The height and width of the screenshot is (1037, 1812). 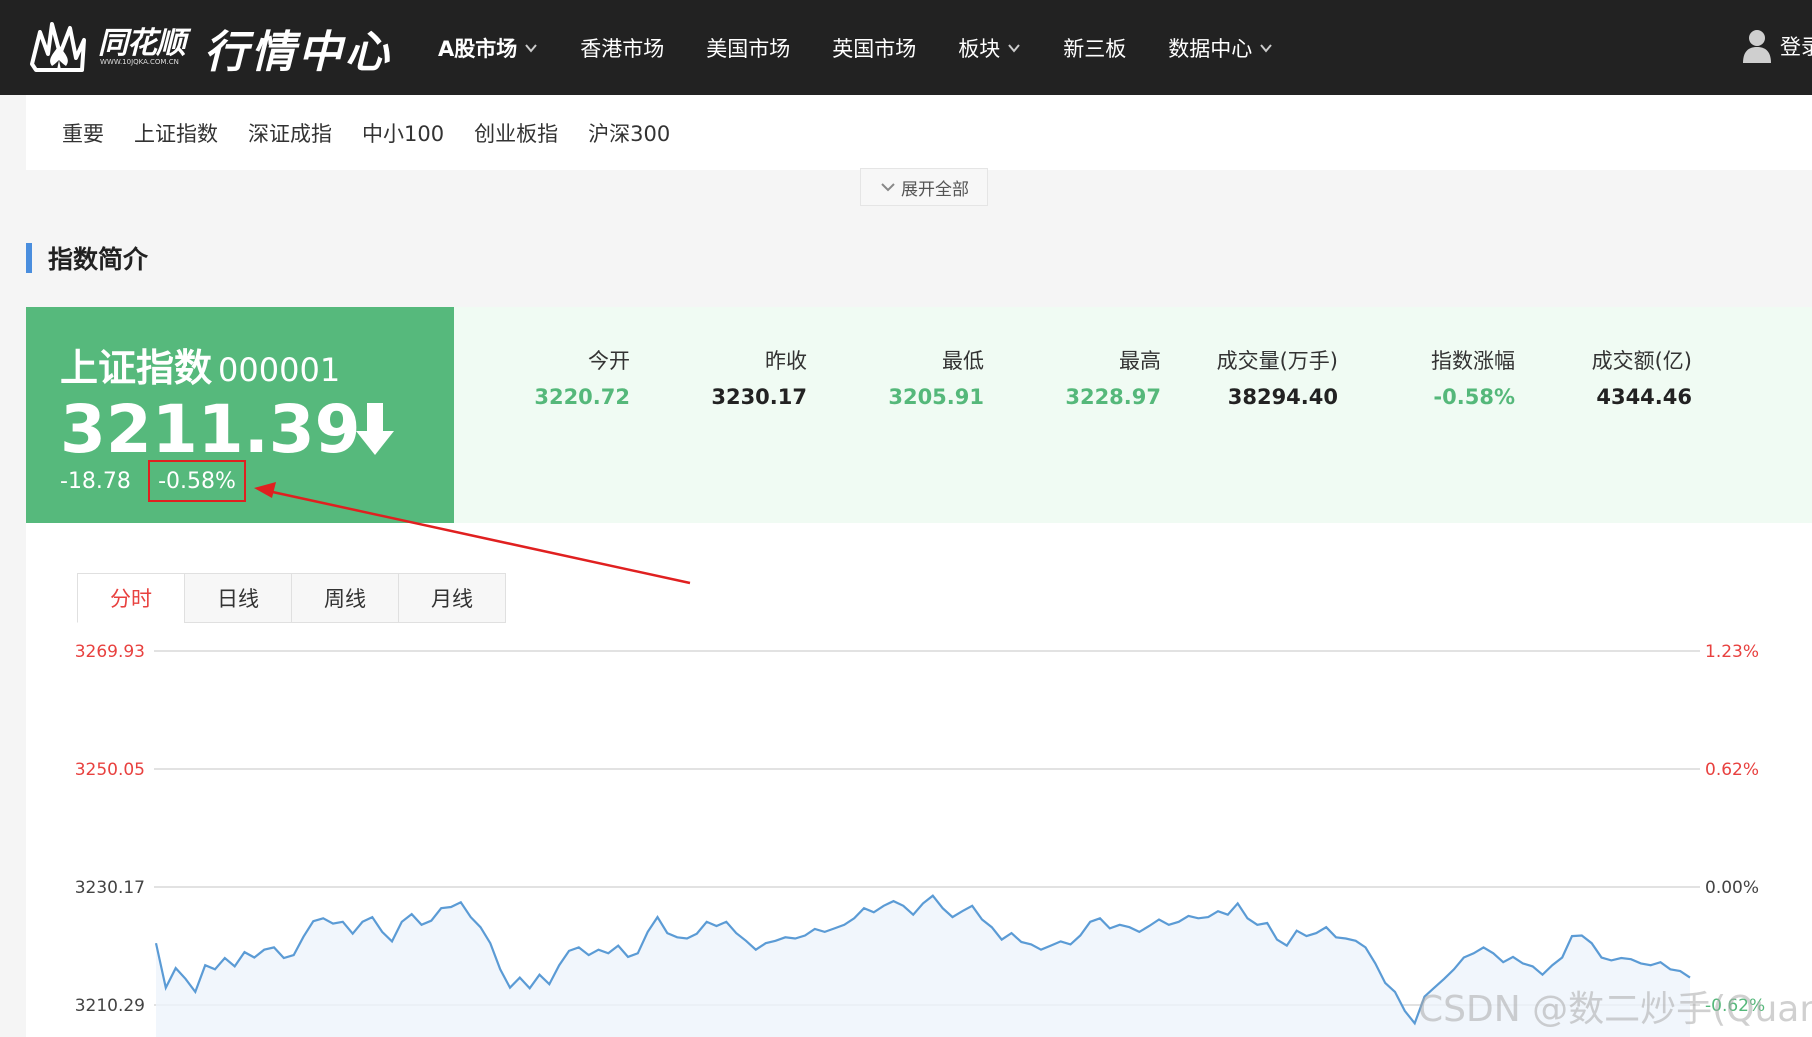 What do you see at coordinates (1732, 652) in the screenshot?
I see `y-tick-right: 1.23%` at bounding box center [1732, 652].